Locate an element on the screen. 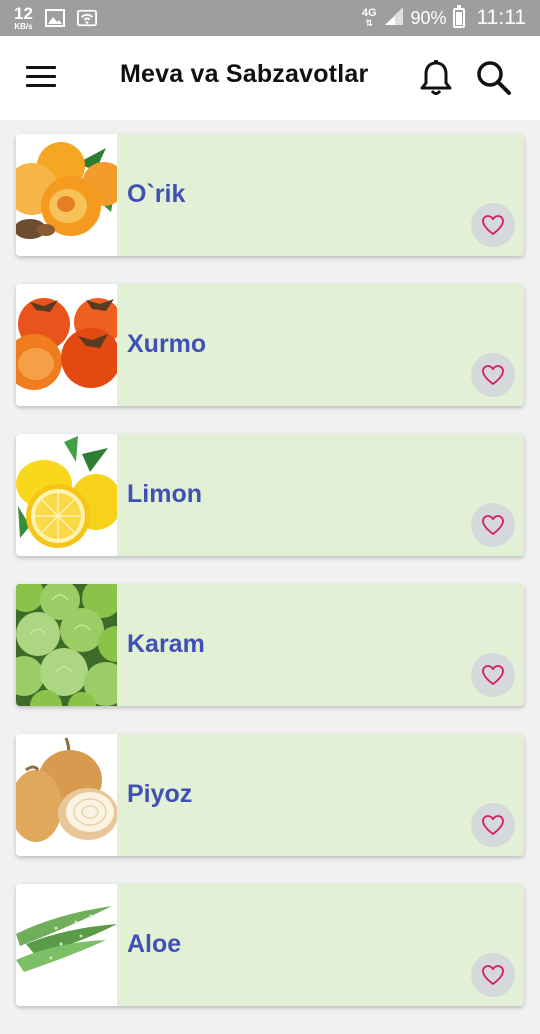 Image resolution: width=540 pixels, height=1034 pixels. item-title: Piyoz is located at coordinates (160, 794).